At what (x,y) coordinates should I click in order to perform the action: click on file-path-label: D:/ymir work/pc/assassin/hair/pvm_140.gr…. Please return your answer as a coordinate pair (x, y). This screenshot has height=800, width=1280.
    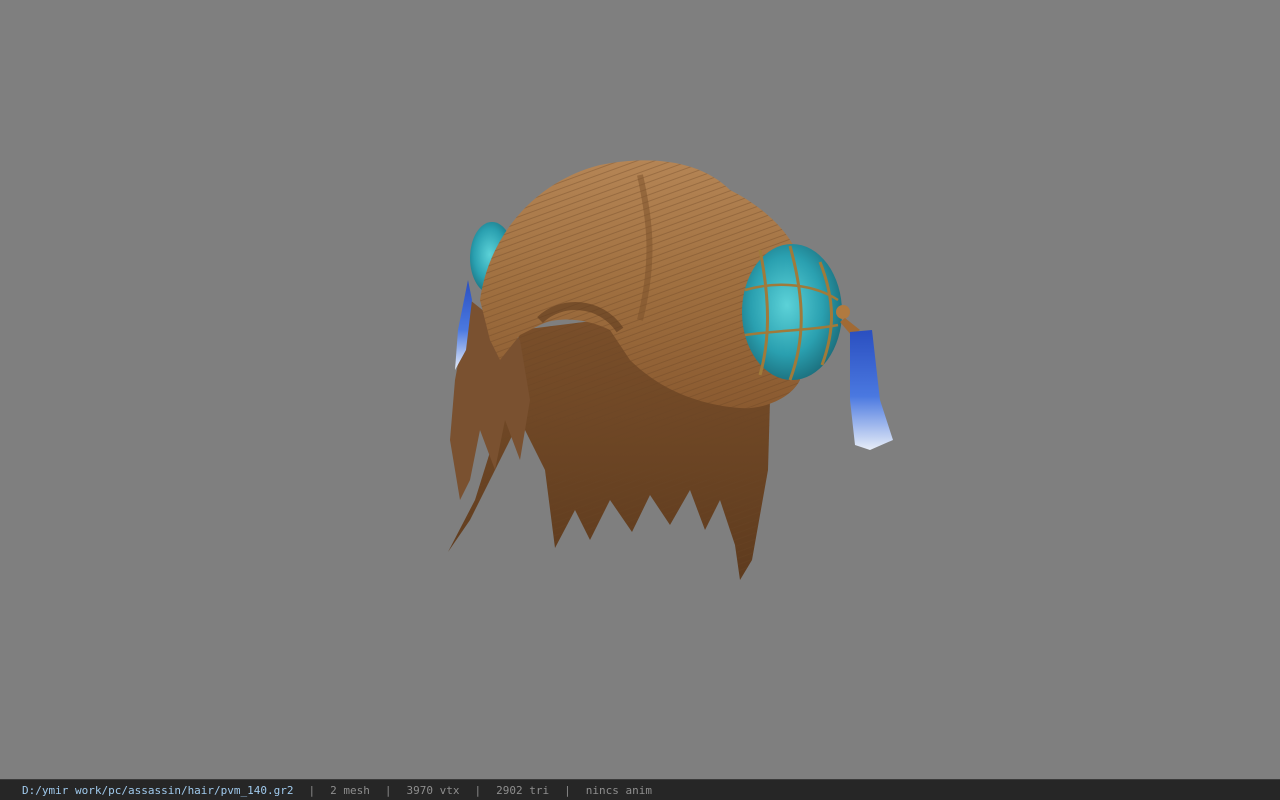
    Looking at the image, I should click on (158, 790).